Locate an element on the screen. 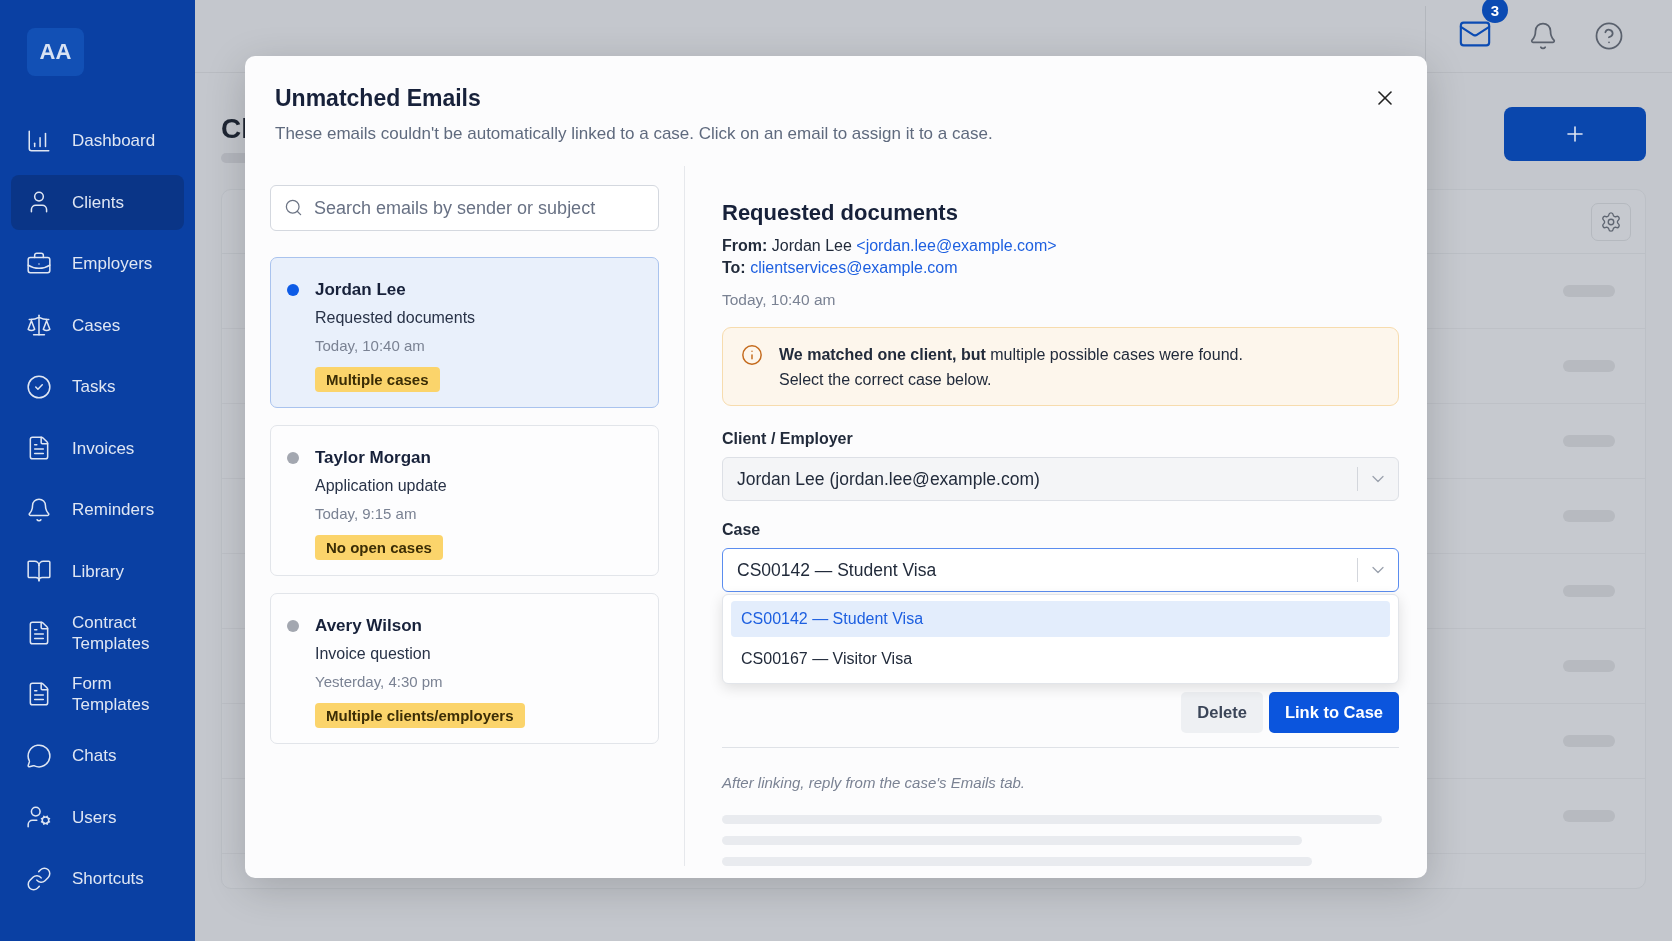  email-subject-heading: Requested documents is located at coordinates (840, 213).